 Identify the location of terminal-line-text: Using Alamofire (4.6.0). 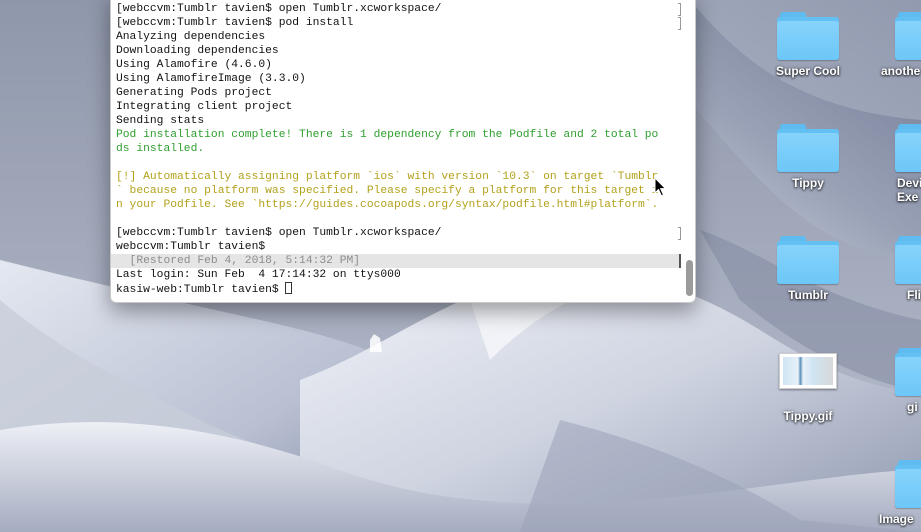
(194, 65).